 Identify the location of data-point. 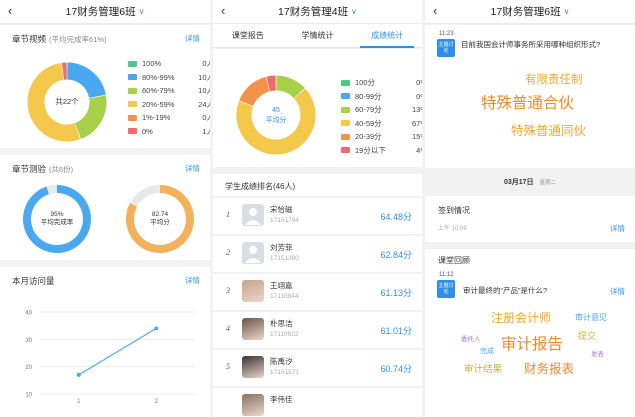
(156, 328).